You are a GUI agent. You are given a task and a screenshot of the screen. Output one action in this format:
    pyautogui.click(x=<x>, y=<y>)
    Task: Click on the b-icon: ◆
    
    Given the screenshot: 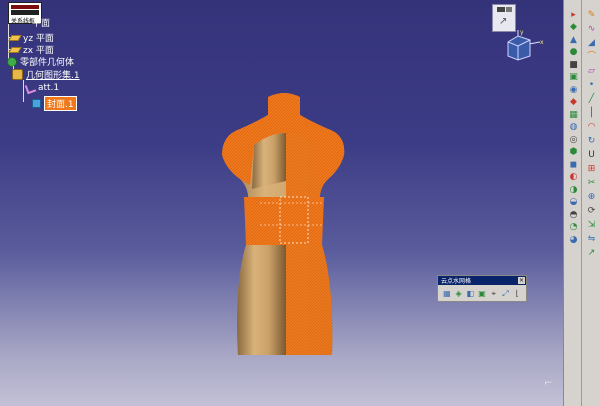 What is the action you would take?
    pyautogui.click(x=573, y=28)
    